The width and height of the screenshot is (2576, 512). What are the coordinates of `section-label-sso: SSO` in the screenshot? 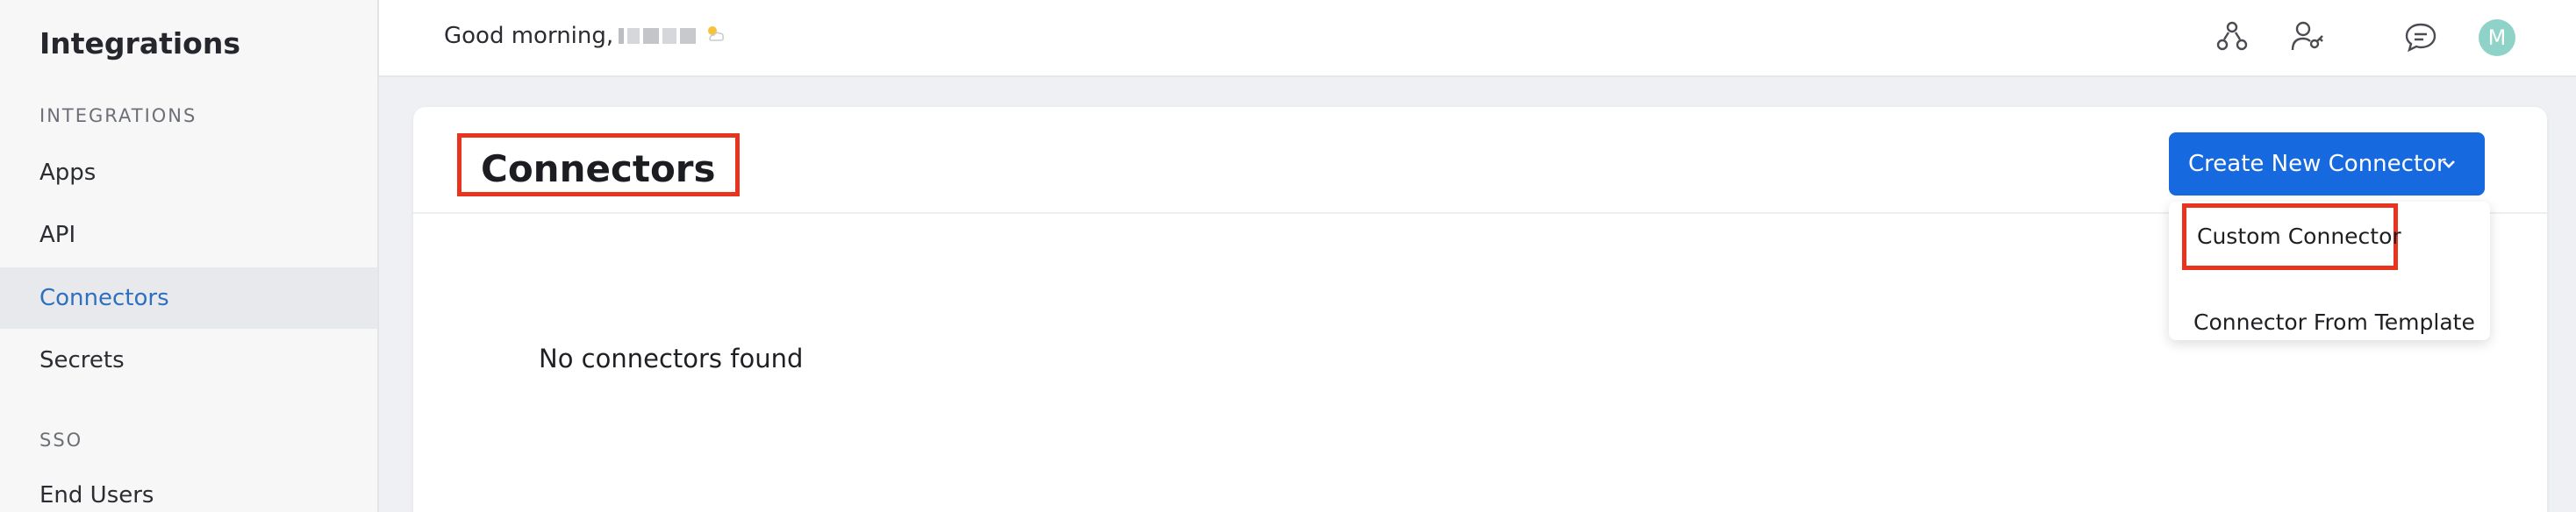 It's located at (61, 440).